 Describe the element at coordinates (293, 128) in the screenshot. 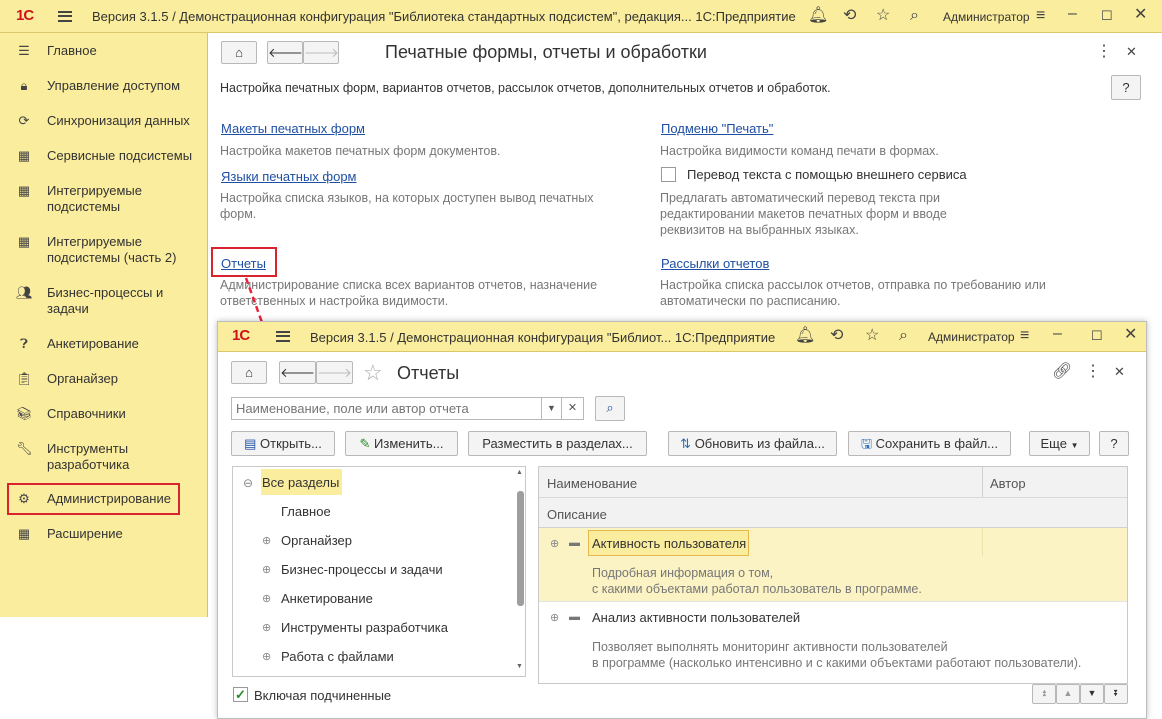

I see `link-print-layouts: Макеты печатных форм` at that location.